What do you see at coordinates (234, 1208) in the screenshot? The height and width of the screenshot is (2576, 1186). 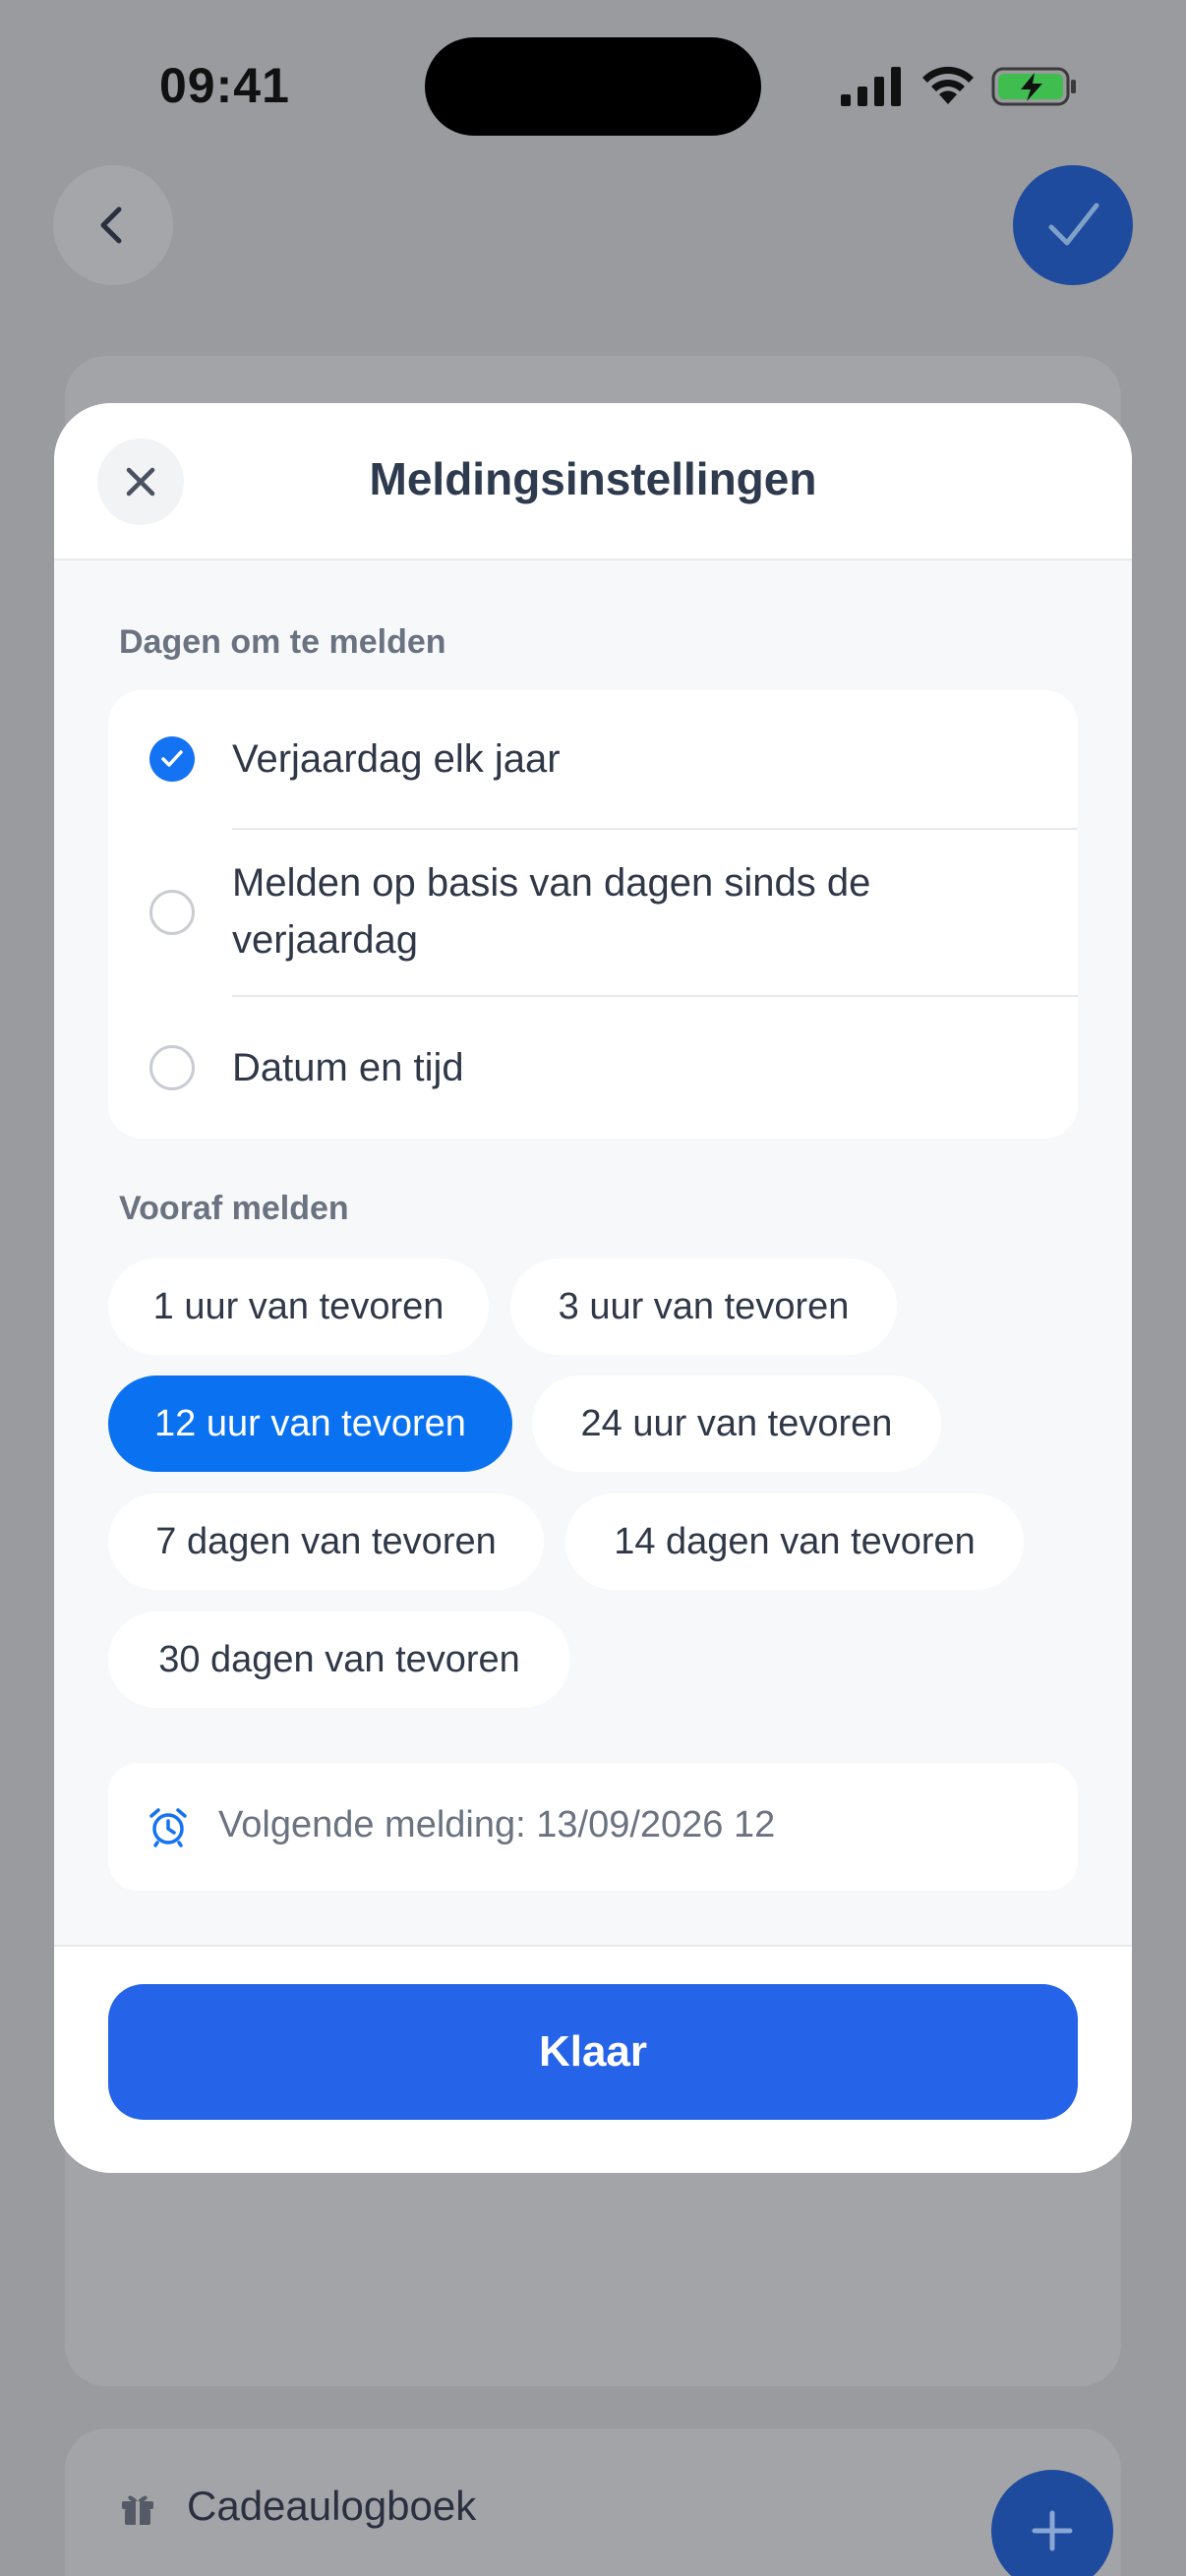 I see `advance-section-label: Vooraf melden` at bounding box center [234, 1208].